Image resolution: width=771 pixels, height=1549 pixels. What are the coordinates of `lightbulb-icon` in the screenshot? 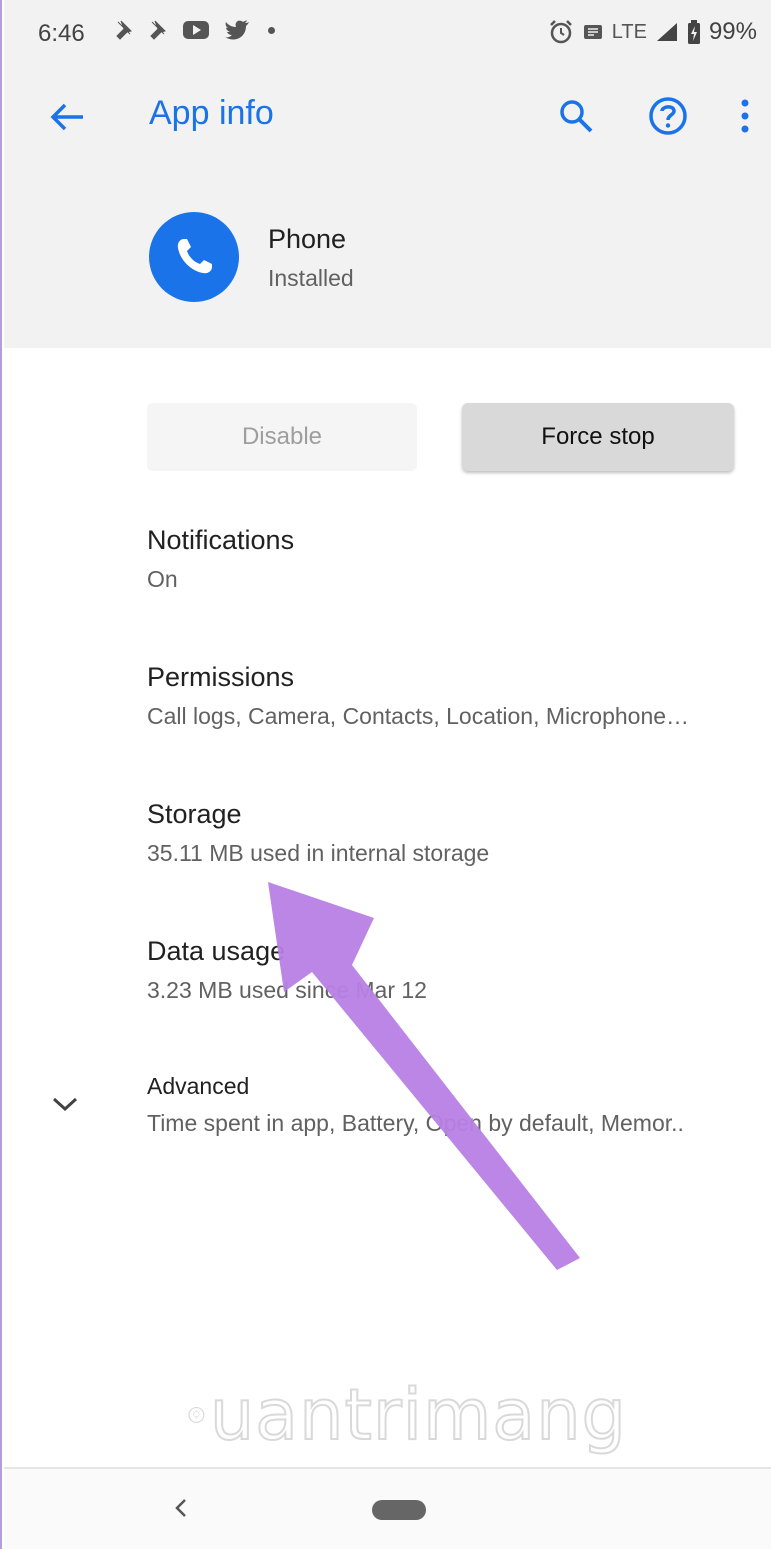 It's located at (196, 1415).